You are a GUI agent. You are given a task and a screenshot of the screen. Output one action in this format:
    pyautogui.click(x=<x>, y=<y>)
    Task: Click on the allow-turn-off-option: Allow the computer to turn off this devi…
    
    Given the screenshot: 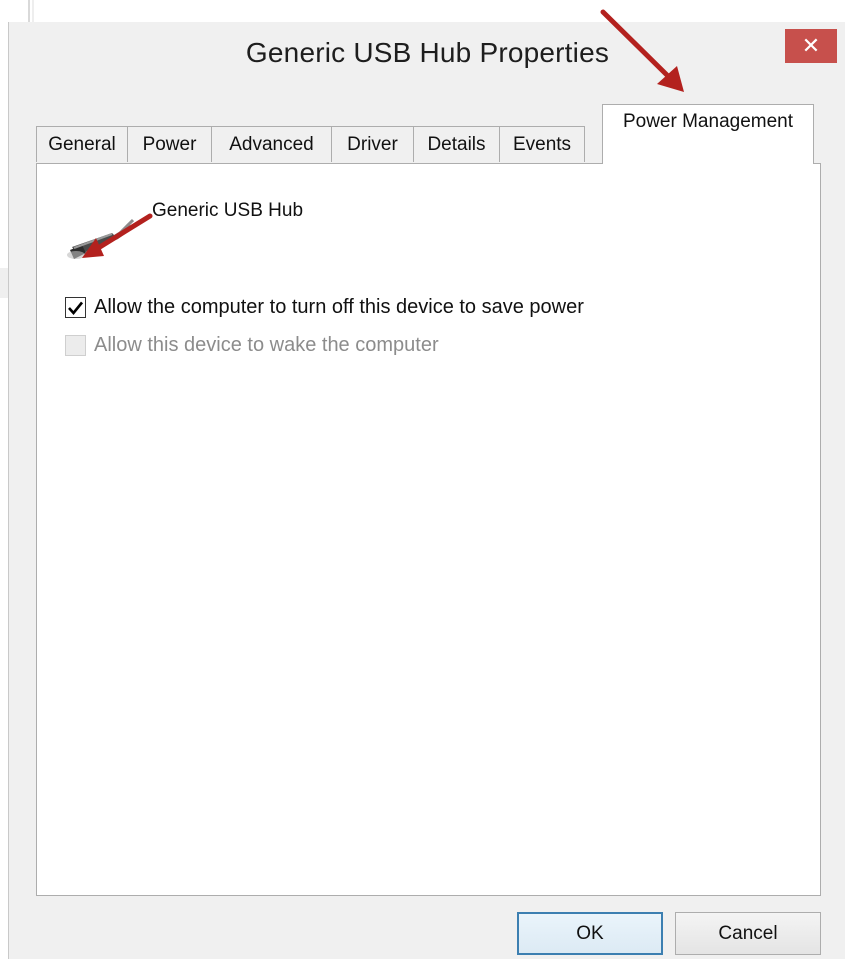 What is the action you would take?
    pyautogui.click(x=324, y=307)
    